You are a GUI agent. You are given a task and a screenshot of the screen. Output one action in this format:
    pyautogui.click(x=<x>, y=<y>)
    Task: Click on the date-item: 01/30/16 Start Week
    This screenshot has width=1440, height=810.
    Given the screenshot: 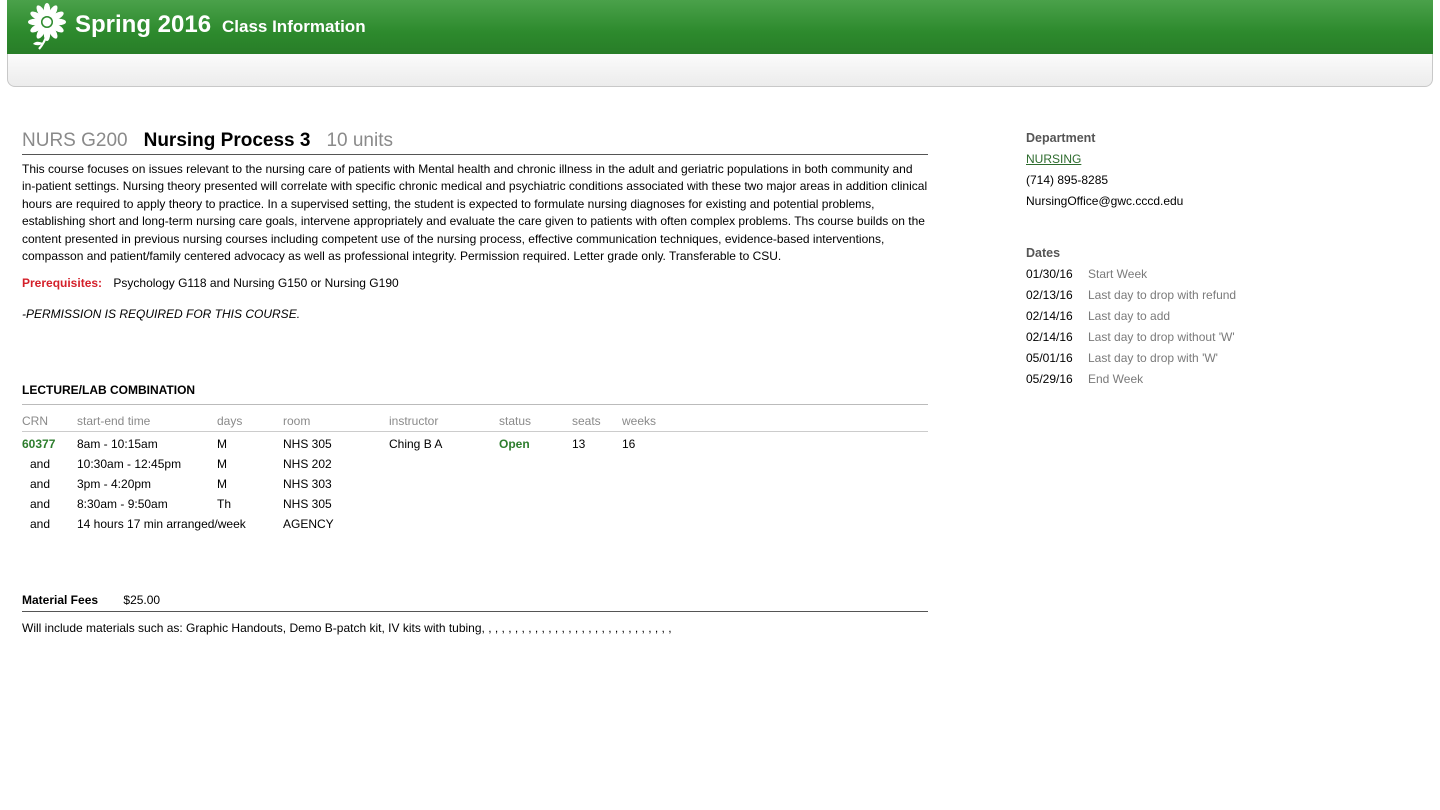 What is the action you would take?
    pyautogui.click(x=1226, y=274)
    